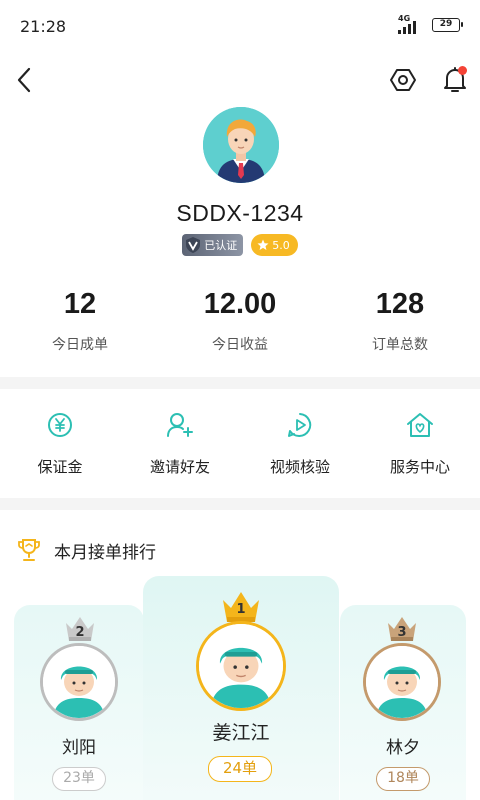 Image resolution: width=480 pixels, height=800 pixels. I want to click on network-type: 4G, so click(404, 18).